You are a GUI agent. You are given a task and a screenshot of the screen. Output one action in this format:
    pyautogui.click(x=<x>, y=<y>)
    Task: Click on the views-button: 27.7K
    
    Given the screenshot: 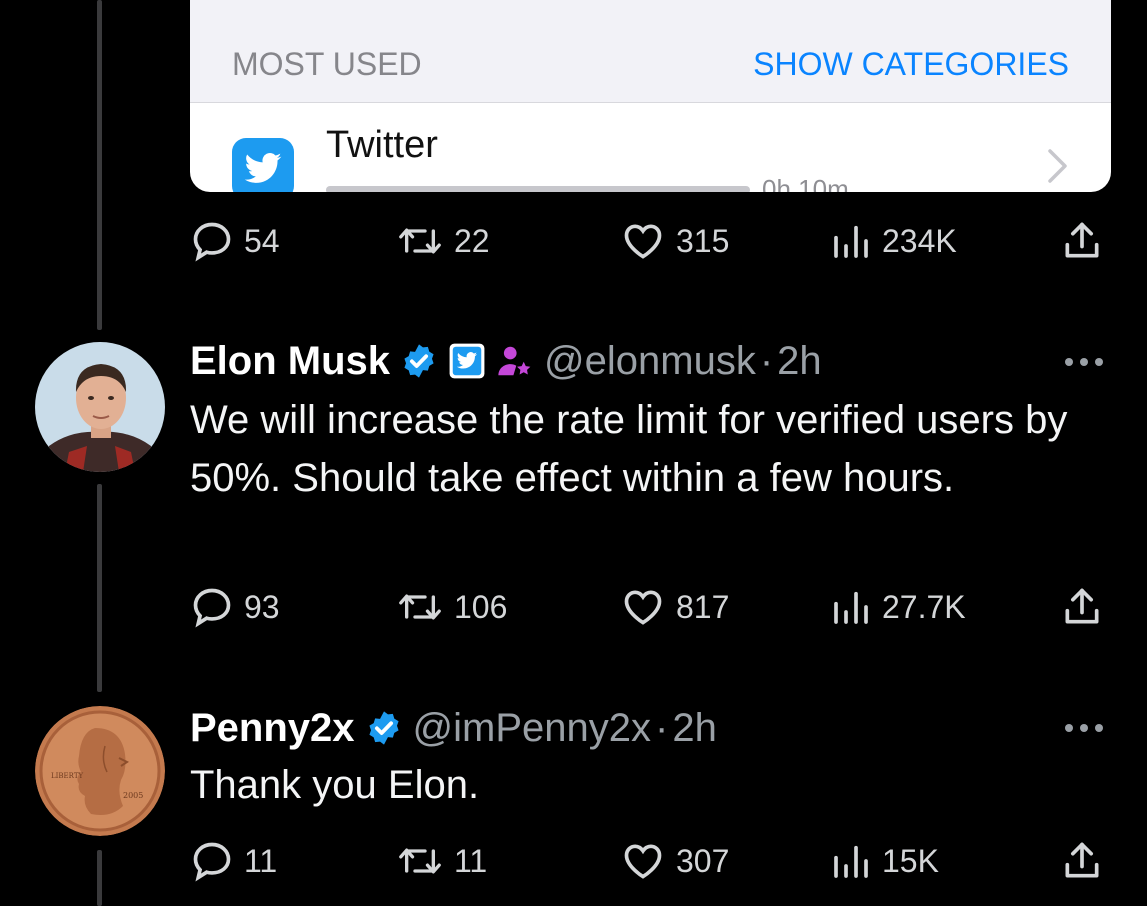 What is the action you would take?
    pyautogui.click(x=898, y=607)
    